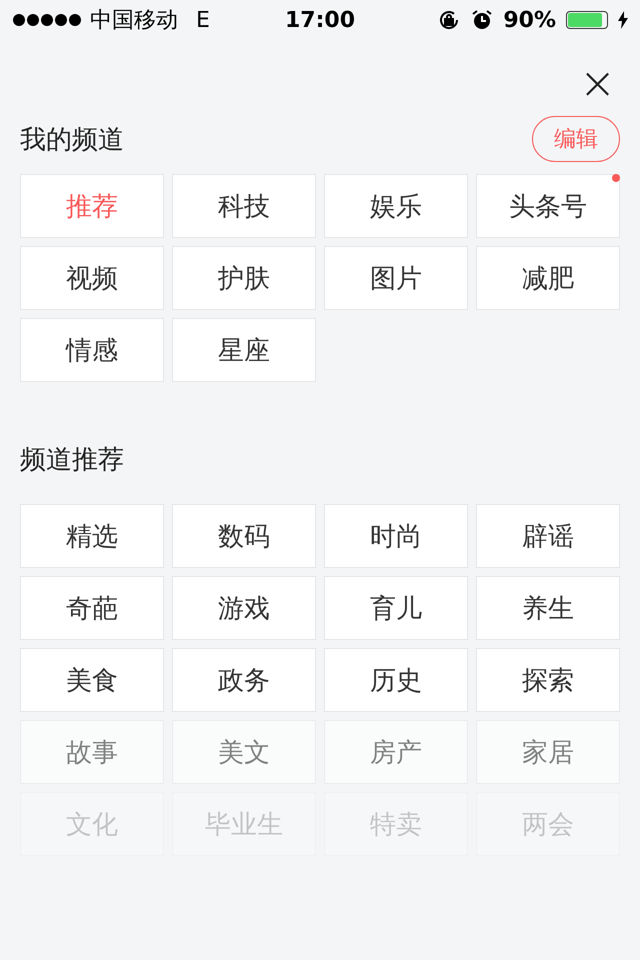  I want to click on channel-tile: 数码, so click(244, 536).